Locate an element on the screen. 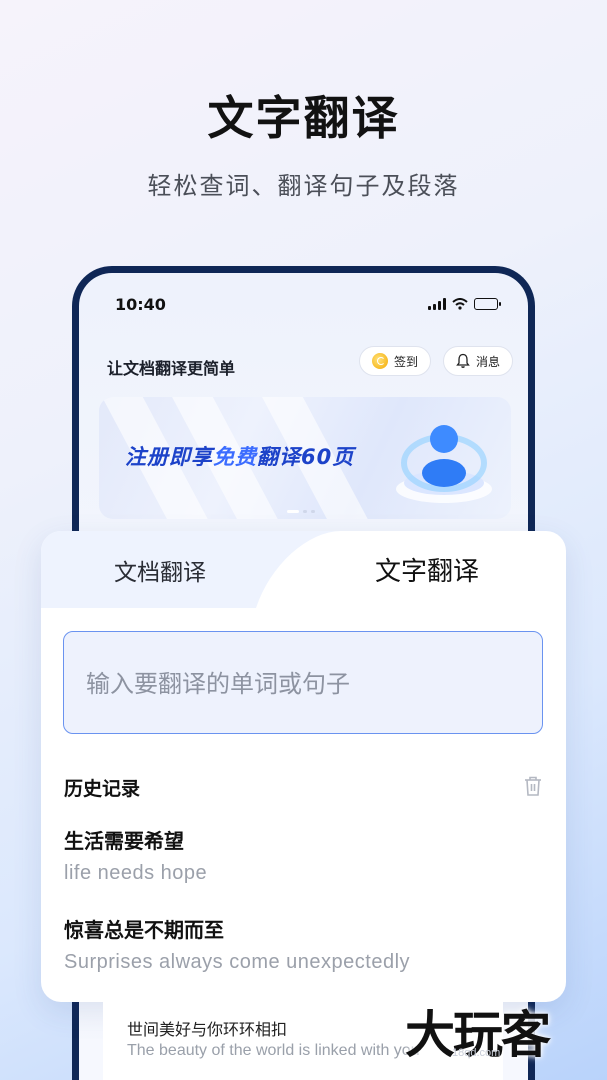 The width and height of the screenshot is (607, 1080). status-time: 10:40 is located at coordinates (140, 304).